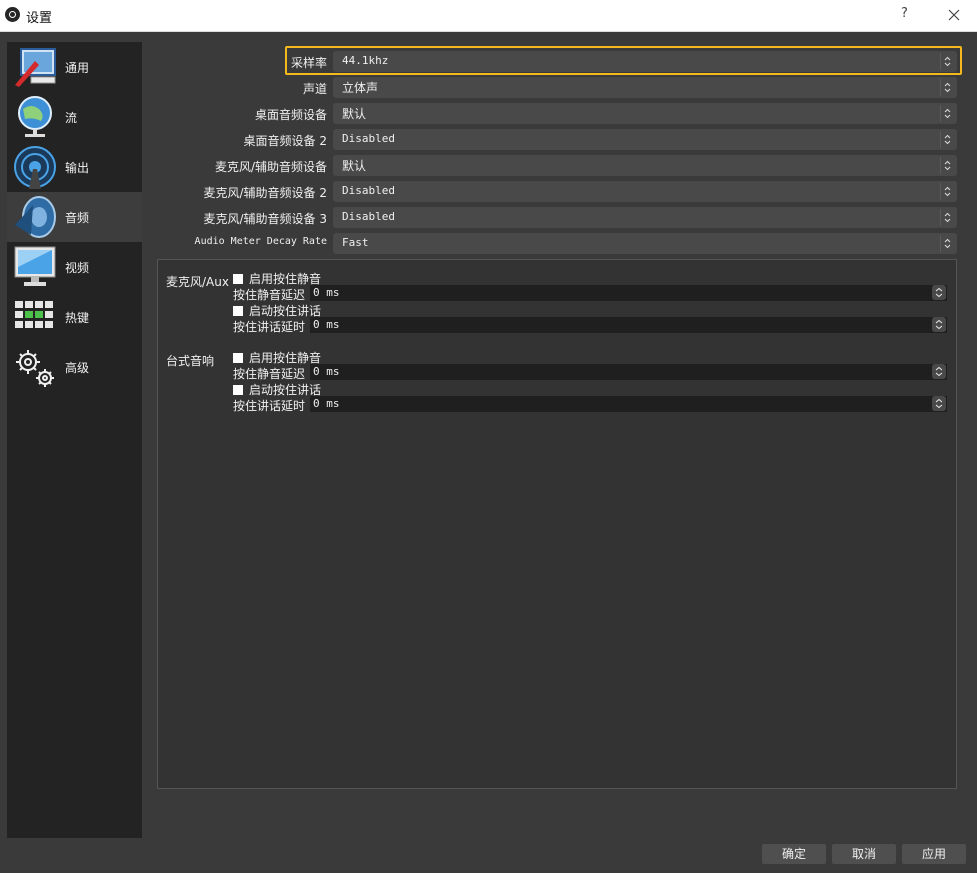 The height and width of the screenshot is (873, 977). Describe the element at coordinates (77, 218) in the screenshot. I see `sidebar-item-label: 音频` at that location.